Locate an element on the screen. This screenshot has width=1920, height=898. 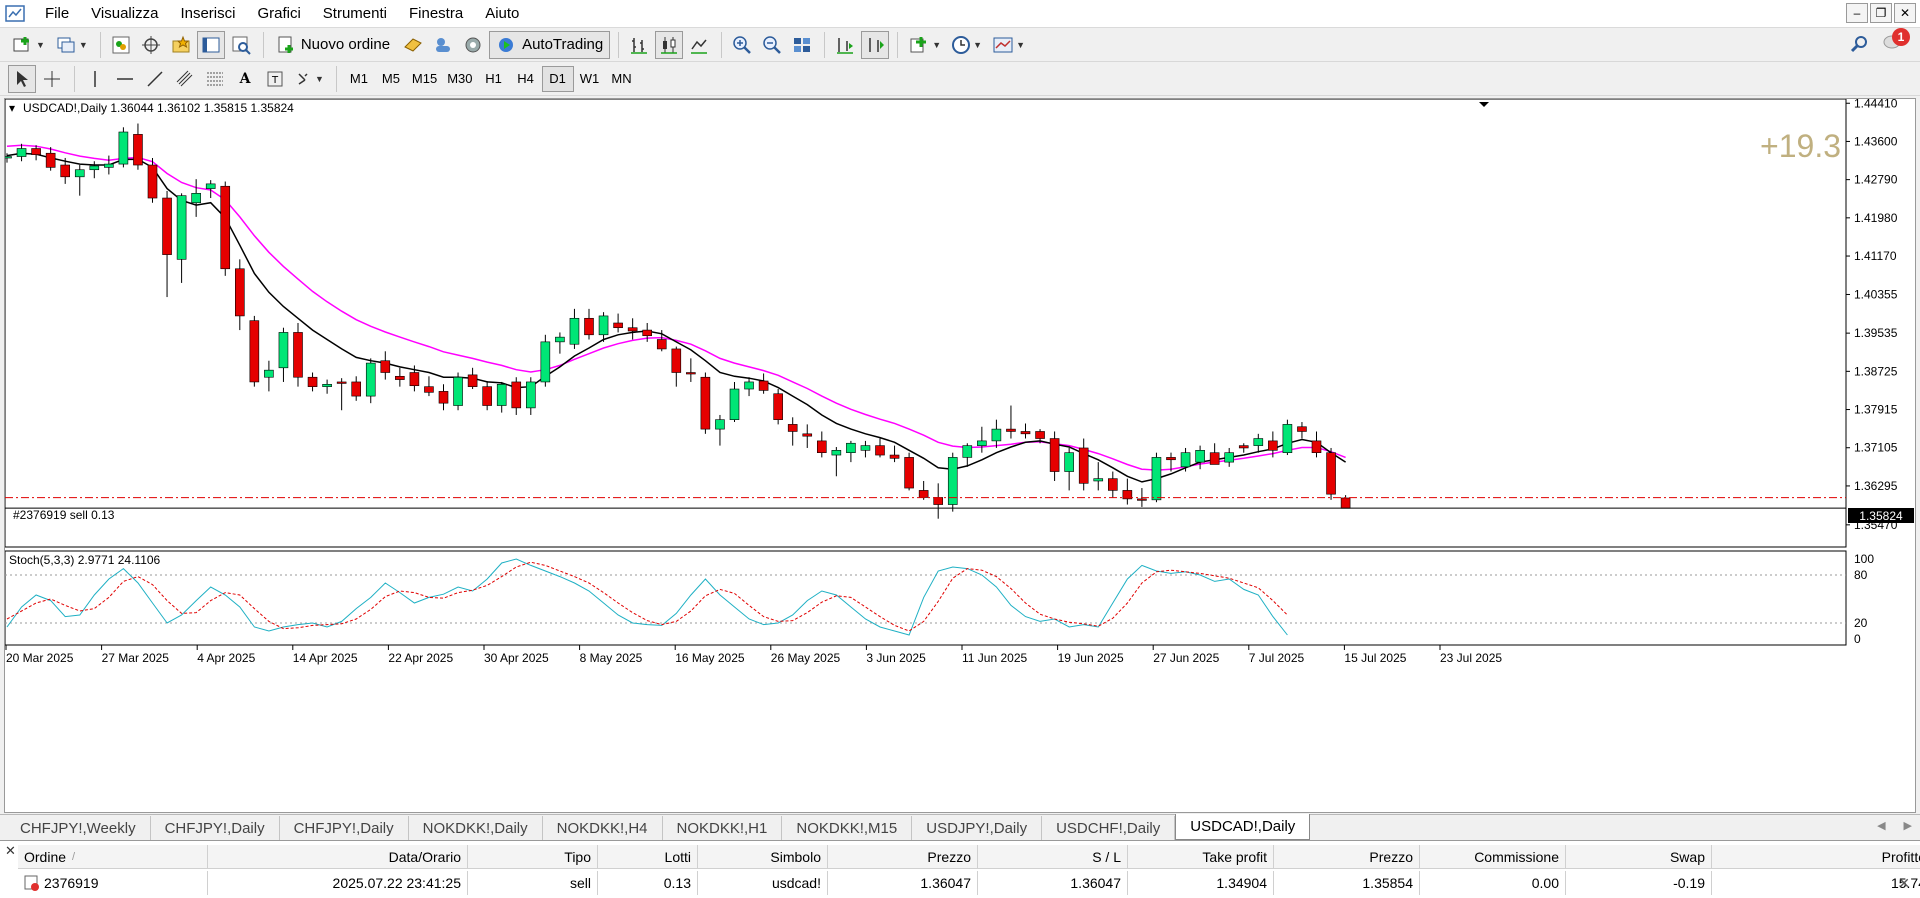
channel-tool is located at coordinates (185, 79).